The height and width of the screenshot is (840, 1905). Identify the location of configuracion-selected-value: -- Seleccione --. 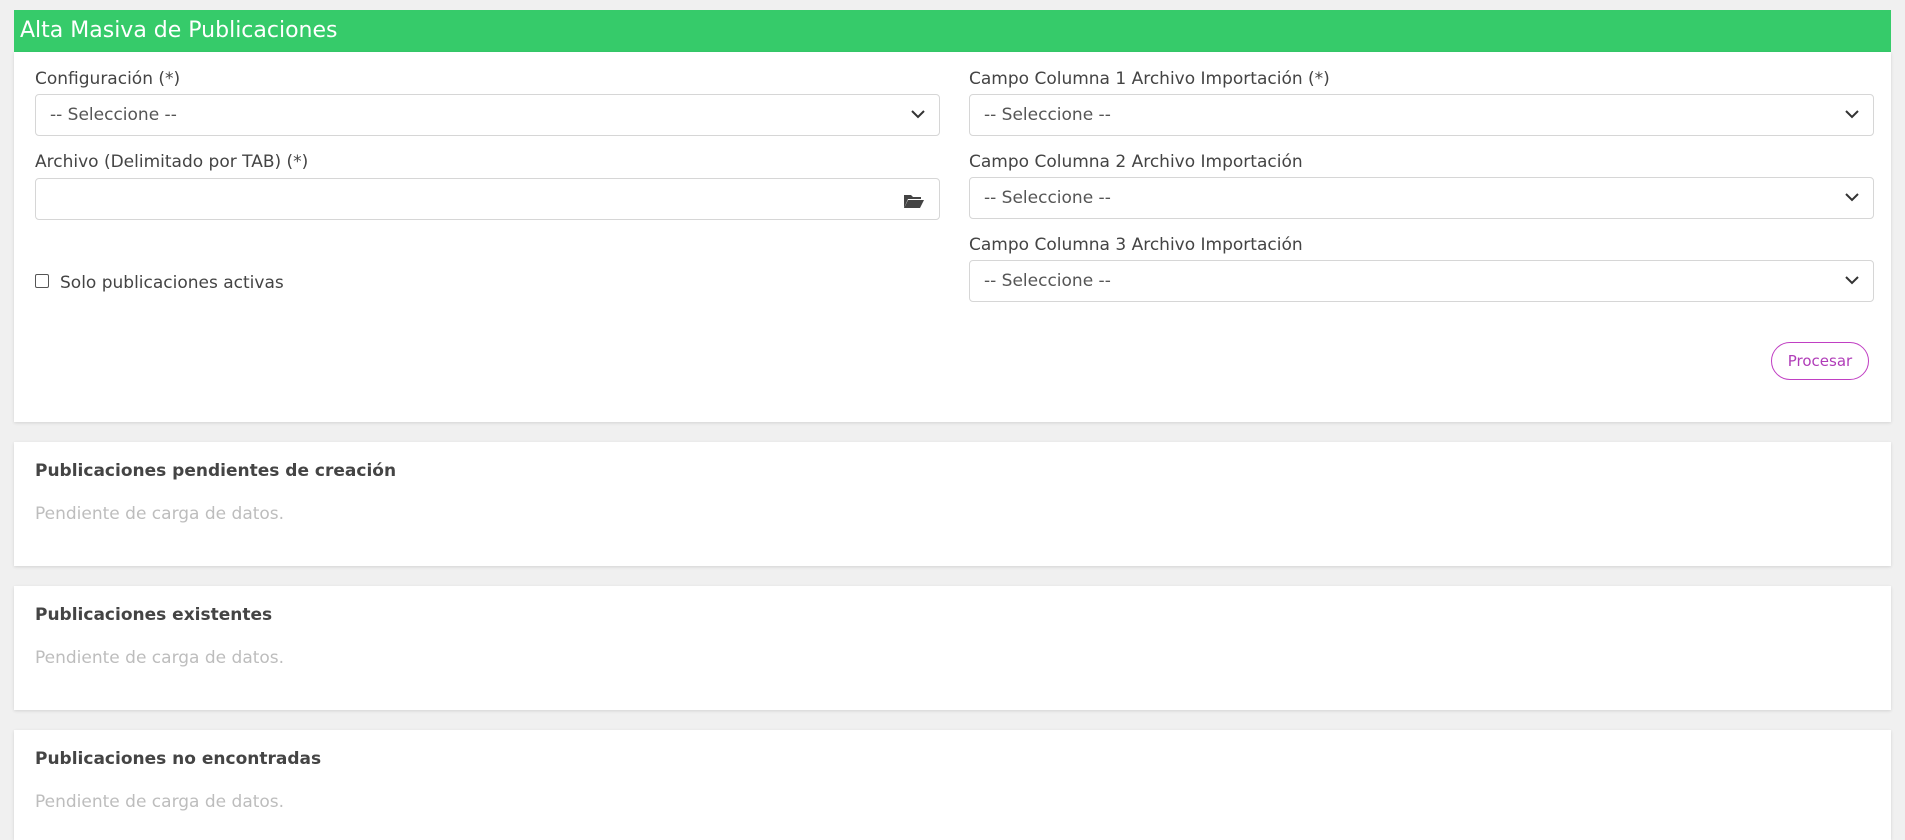
(113, 115).